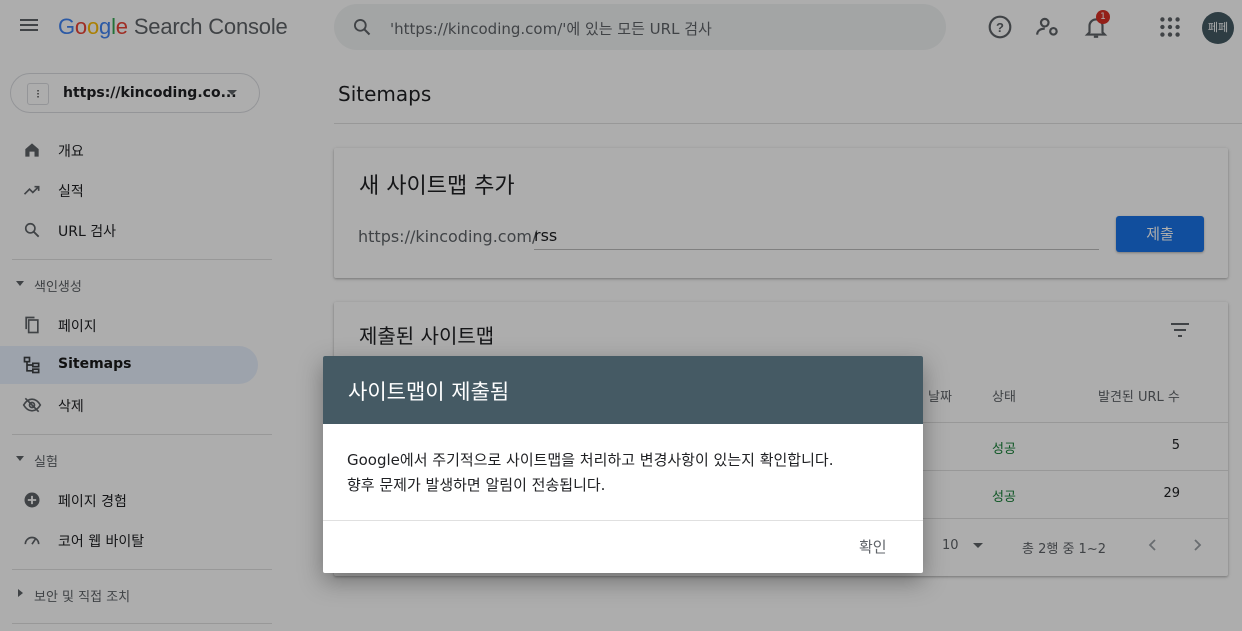 The height and width of the screenshot is (631, 1242). I want to click on dialog-body-line: 향후 문제가 발생하면 알림이 전송됩니다., so click(476, 485).